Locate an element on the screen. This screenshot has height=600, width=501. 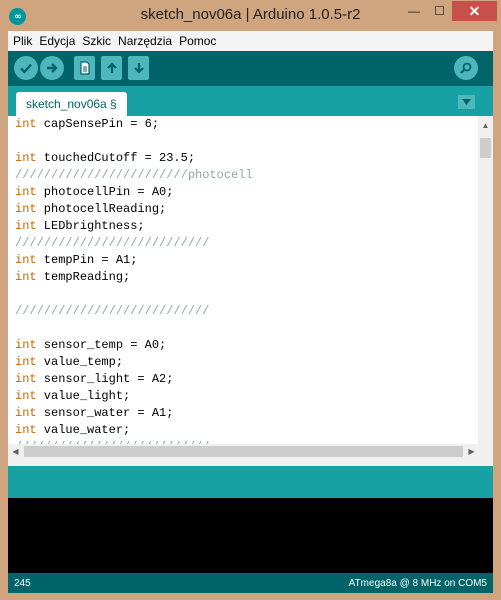
code-line: int capSensePin = 6; is located at coordinates (243, 124).